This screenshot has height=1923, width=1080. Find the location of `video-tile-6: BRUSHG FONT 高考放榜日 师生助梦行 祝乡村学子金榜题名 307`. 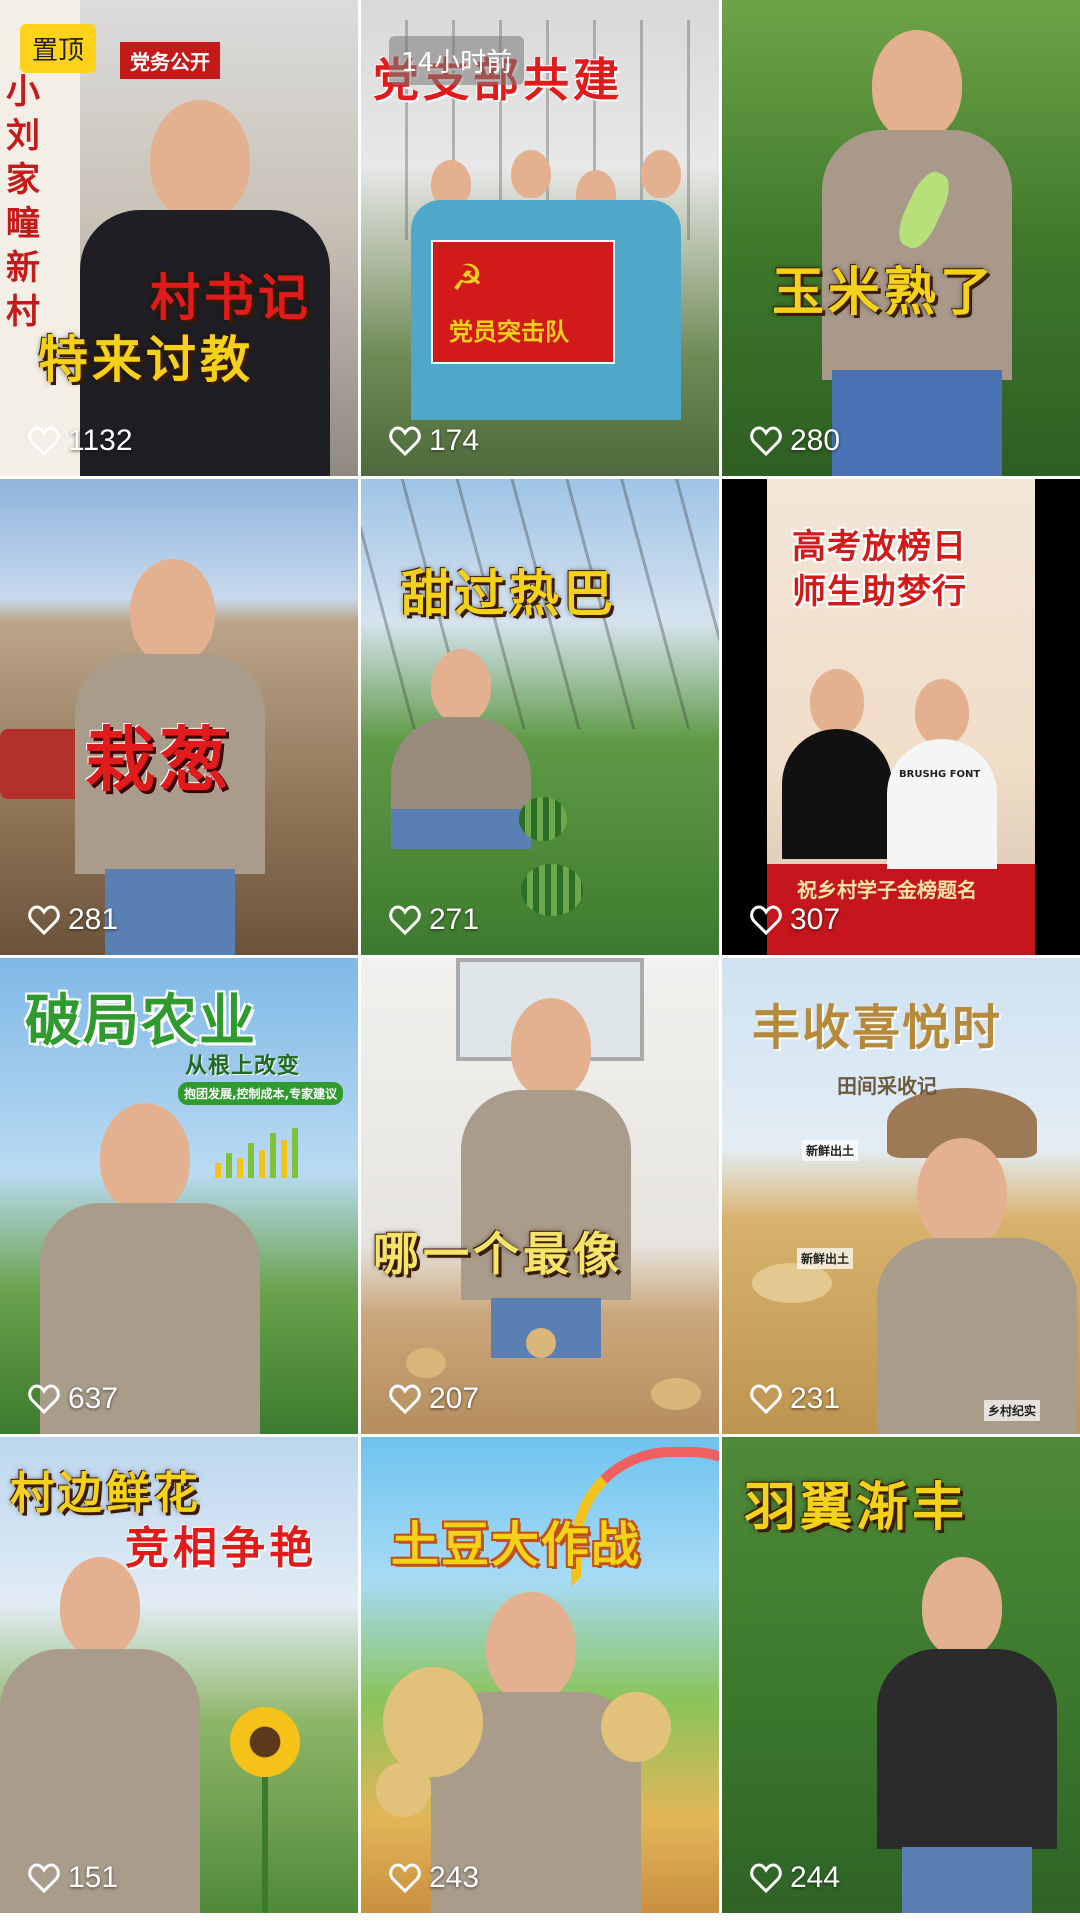

video-tile-6: BRUSHG FONT 高考放榜日 师生助梦行 祝乡村学子金榜题名 307 is located at coordinates (901, 717).